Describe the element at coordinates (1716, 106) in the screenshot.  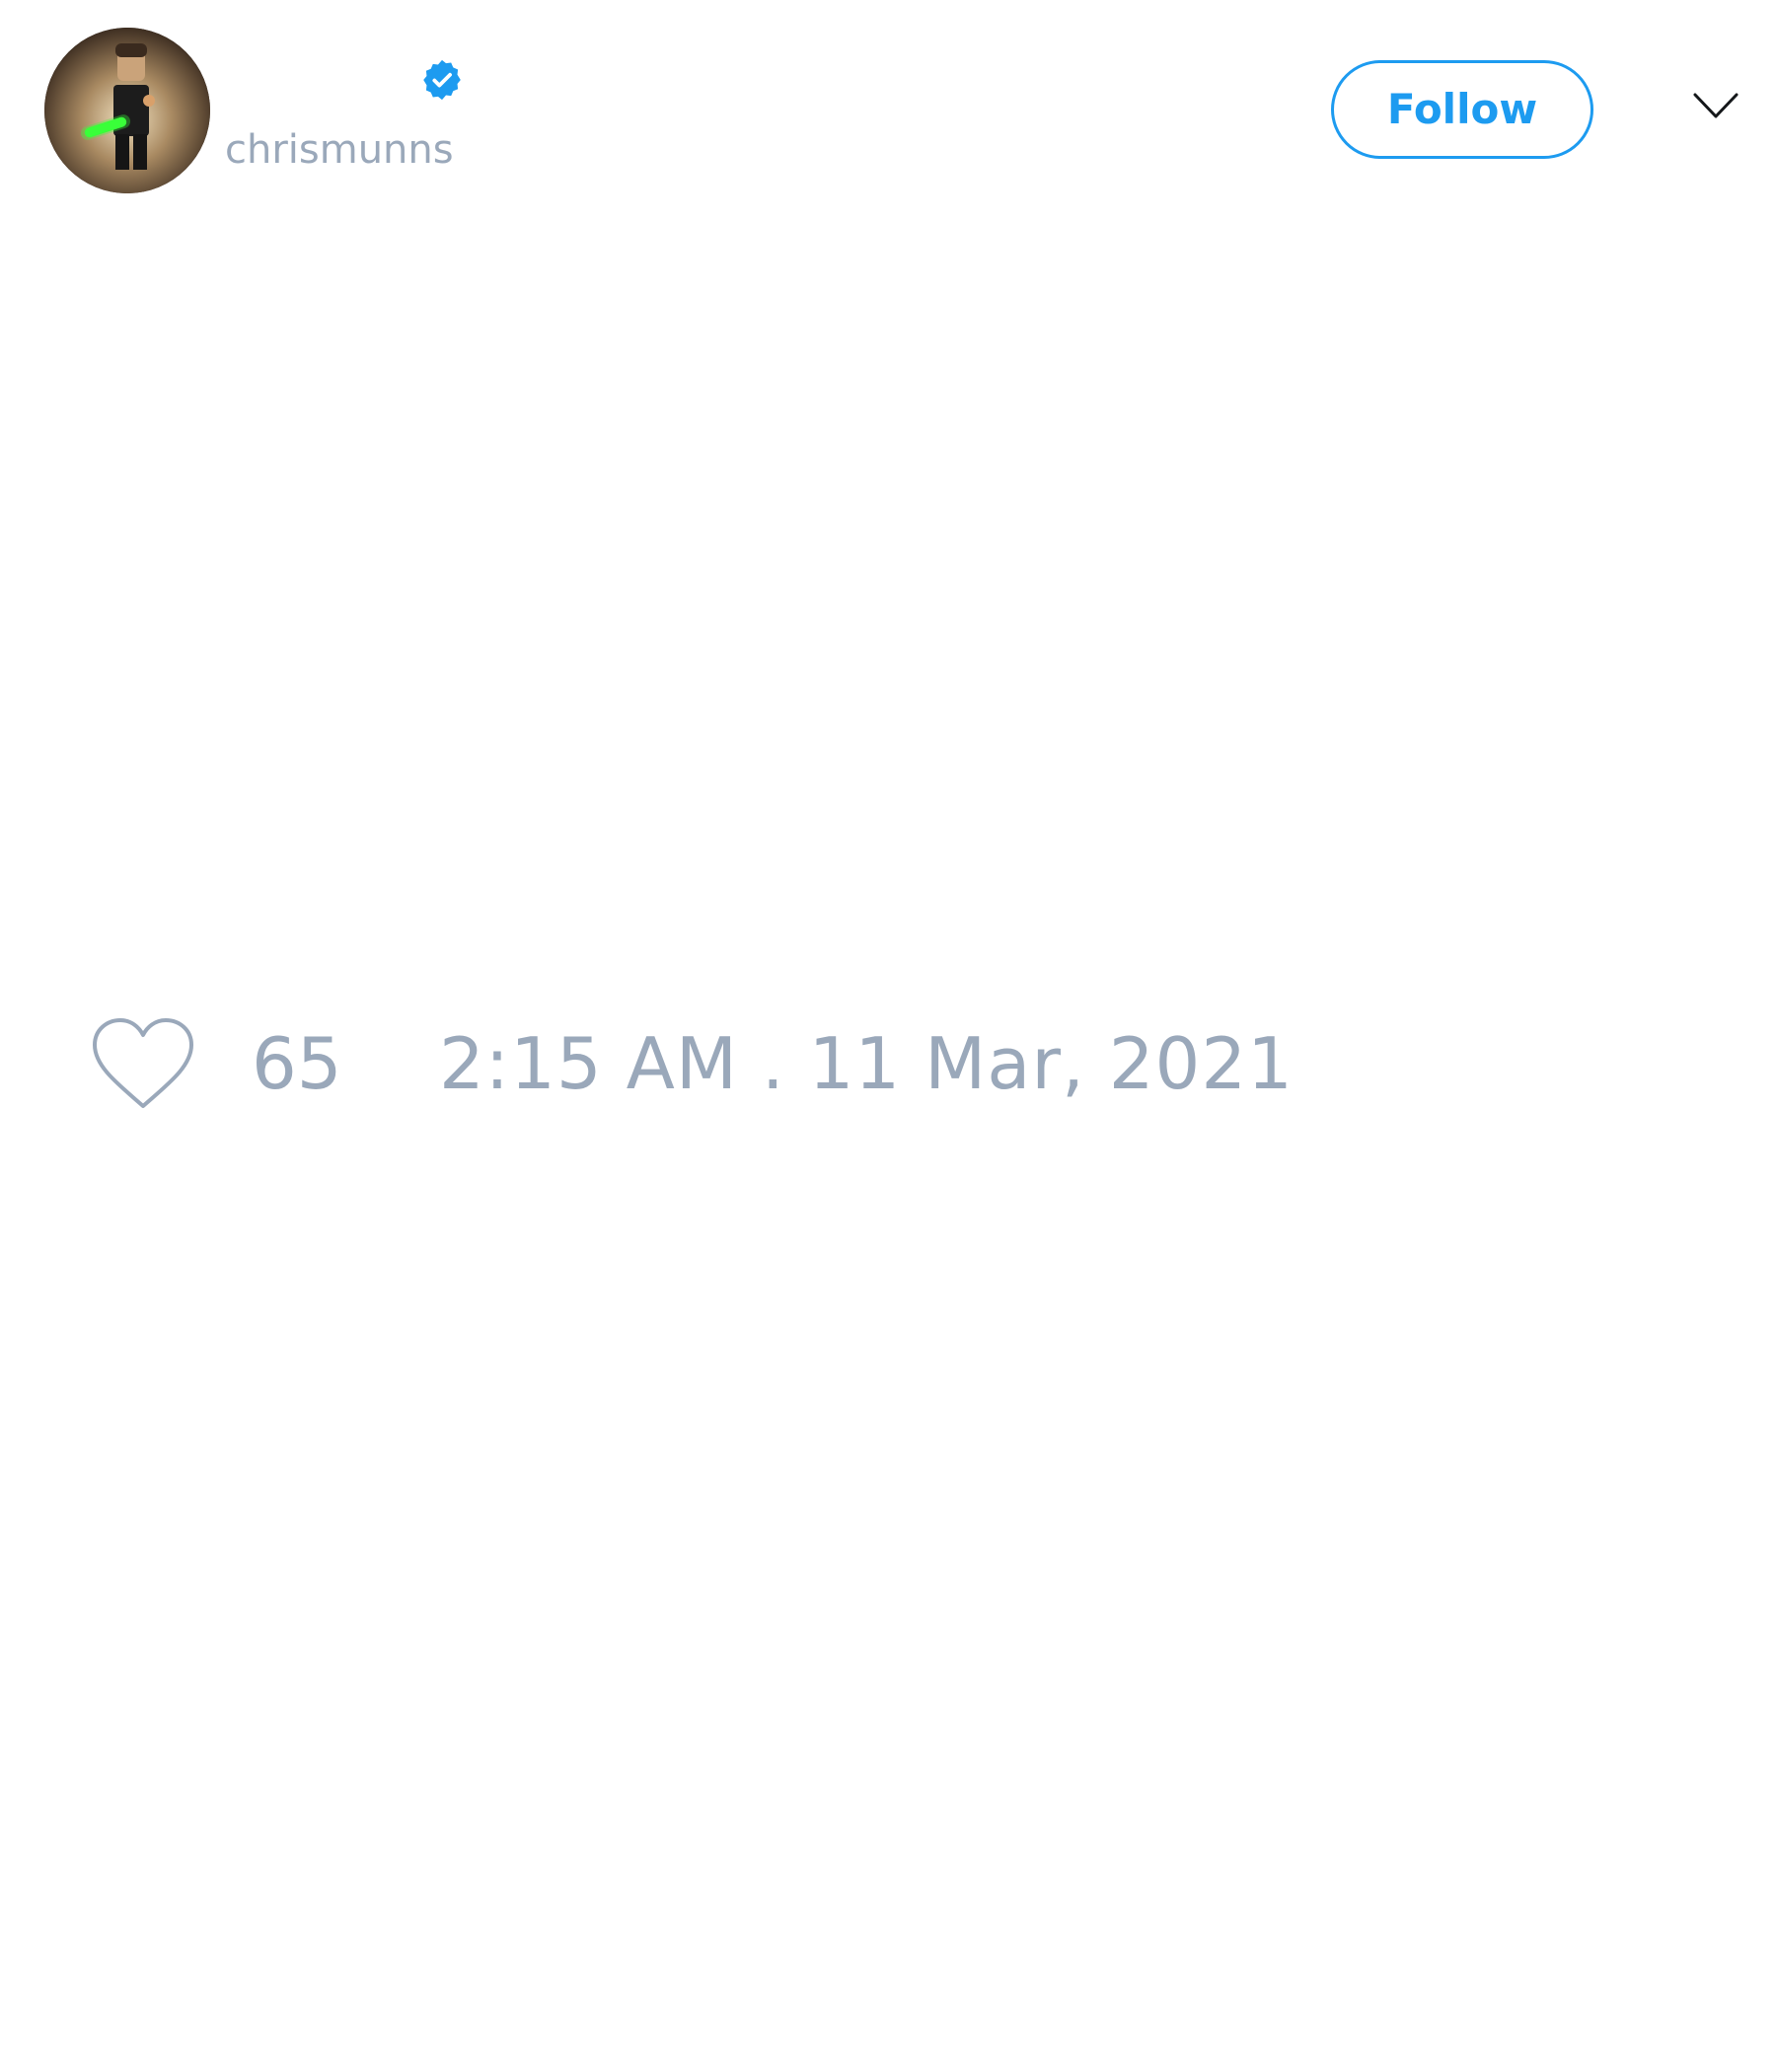
I see `chevron-down-icon` at that location.